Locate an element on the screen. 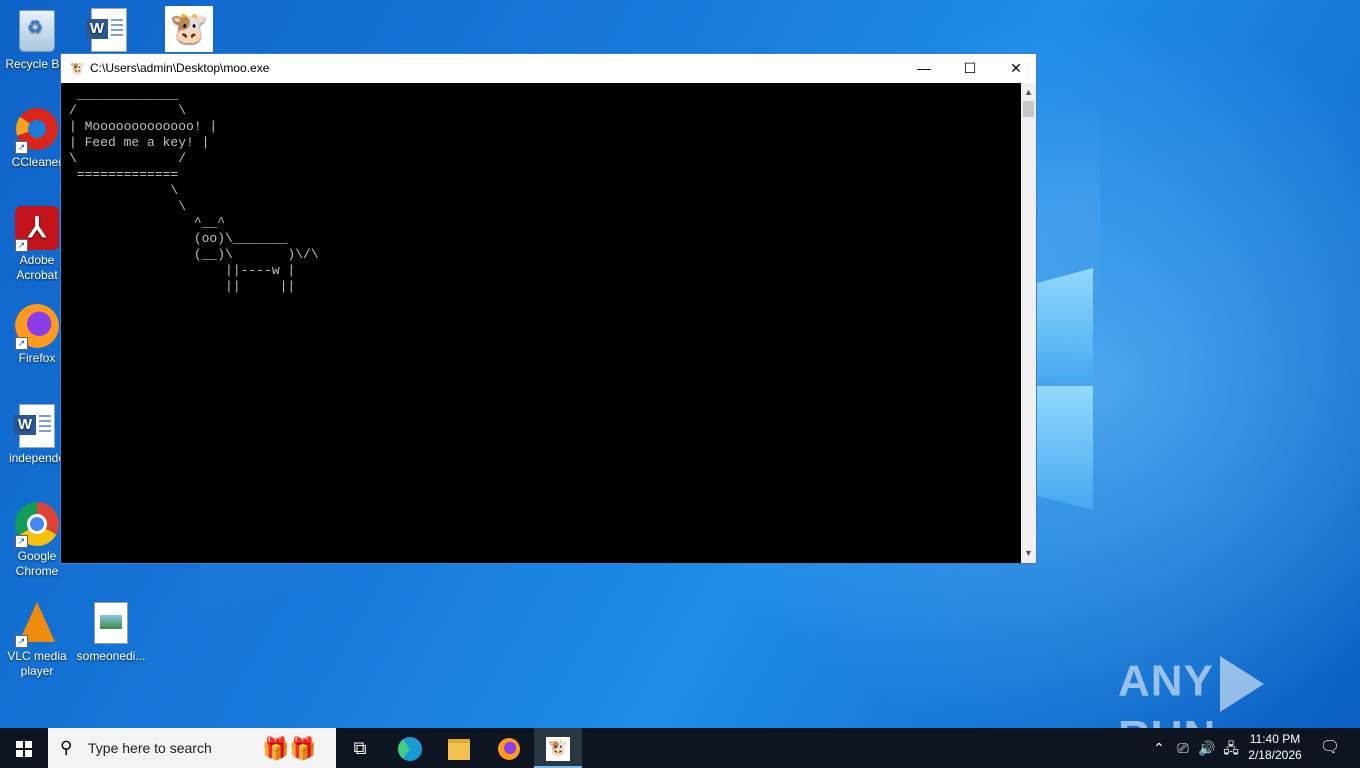 Image resolution: width=1360 pixels, height=768 pixels. tray-volume: 🔊 is located at coordinates (1207, 748).